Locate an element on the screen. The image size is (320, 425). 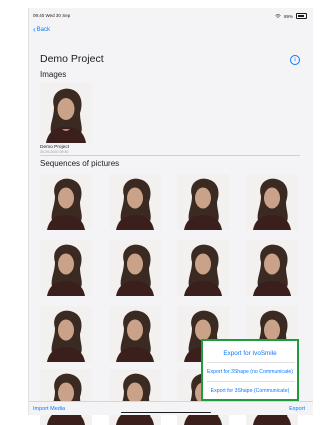
page-title: Demo Project is located at coordinates (72, 59).